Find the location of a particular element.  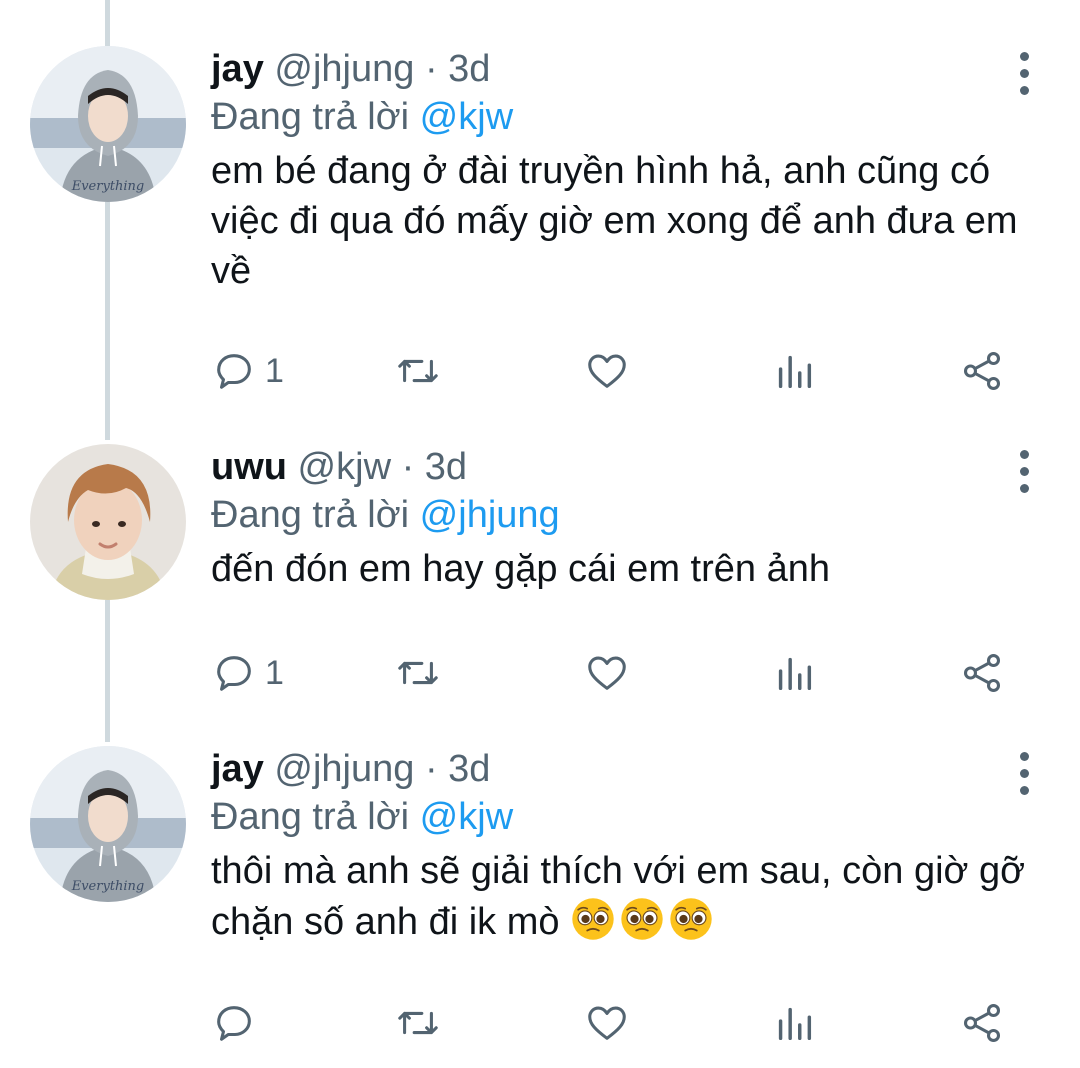

handle: @kjw is located at coordinates (344, 467).